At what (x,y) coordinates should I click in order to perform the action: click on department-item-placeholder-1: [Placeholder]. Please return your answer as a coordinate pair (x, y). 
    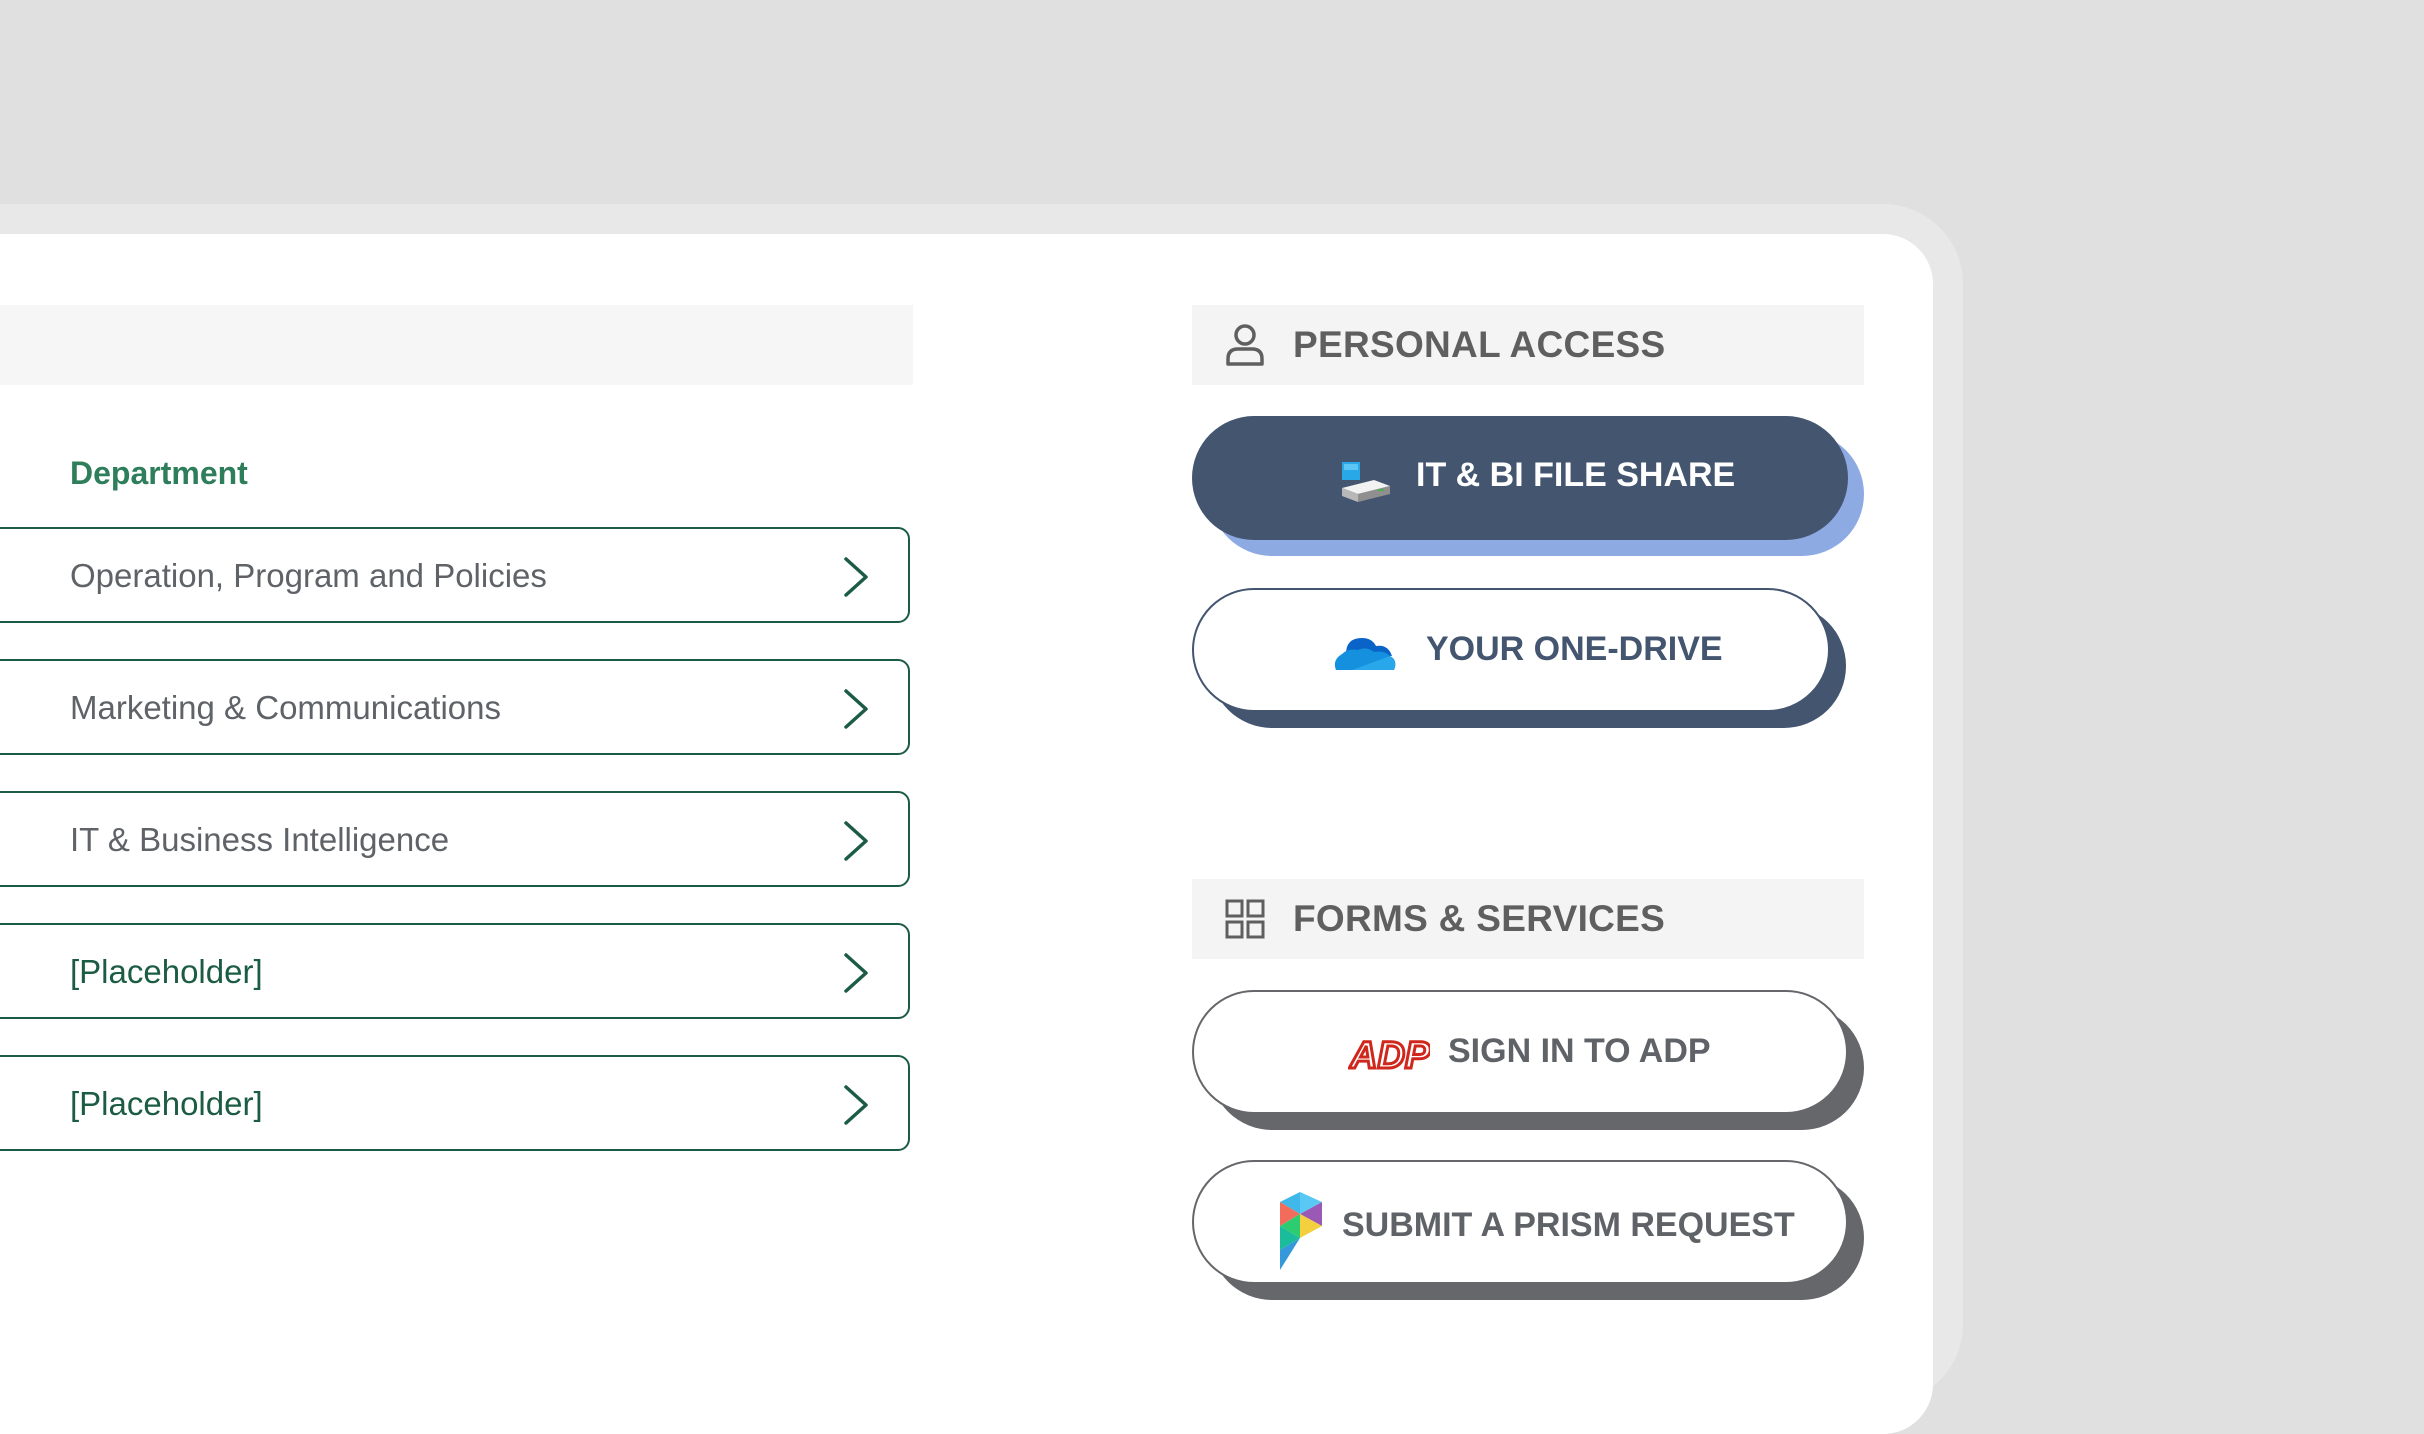
    Looking at the image, I should click on (455, 971).